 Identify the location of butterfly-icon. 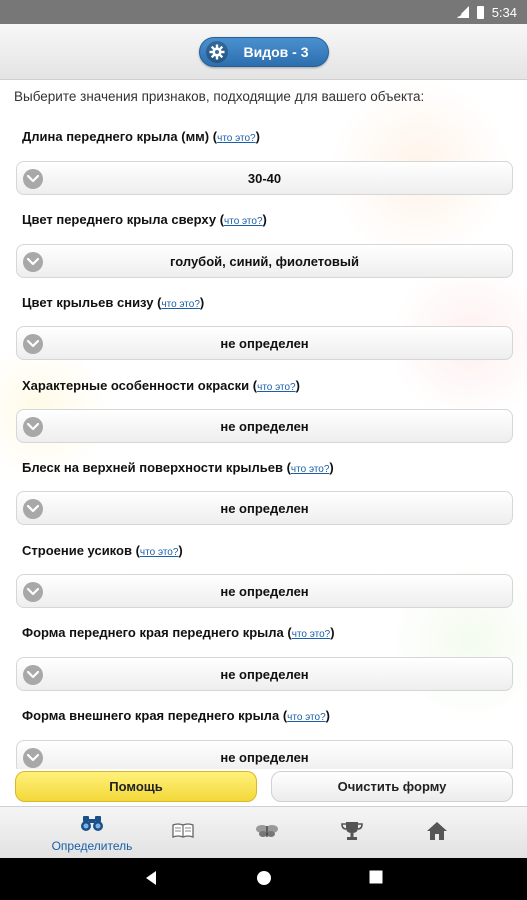
(267, 833).